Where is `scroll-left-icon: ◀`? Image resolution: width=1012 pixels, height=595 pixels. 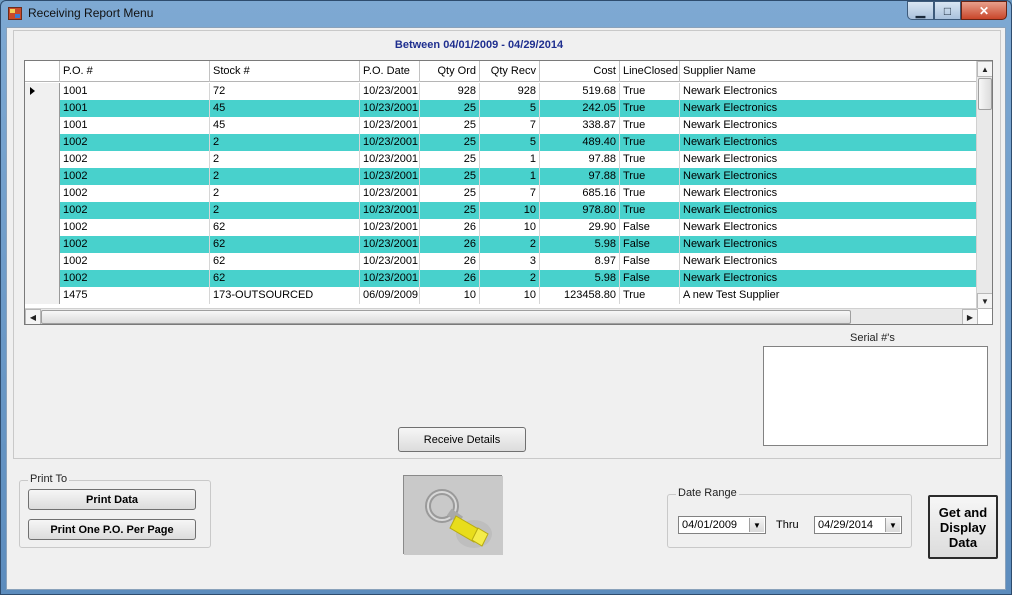 scroll-left-icon: ◀ is located at coordinates (33, 316).